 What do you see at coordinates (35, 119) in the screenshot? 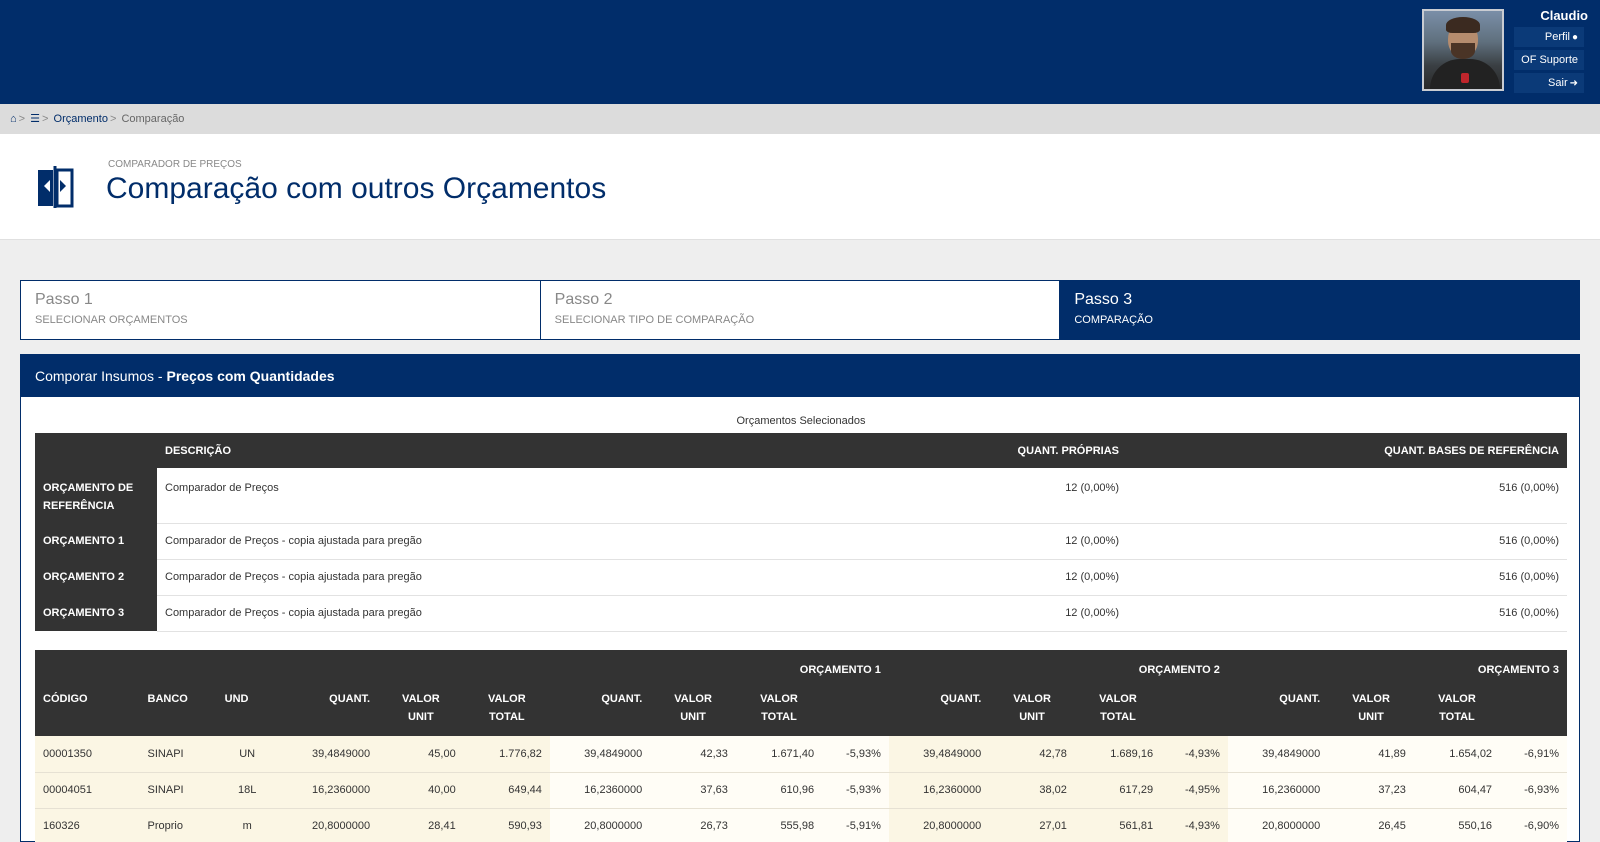
I see `list-icon: ☰` at bounding box center [35, 119].